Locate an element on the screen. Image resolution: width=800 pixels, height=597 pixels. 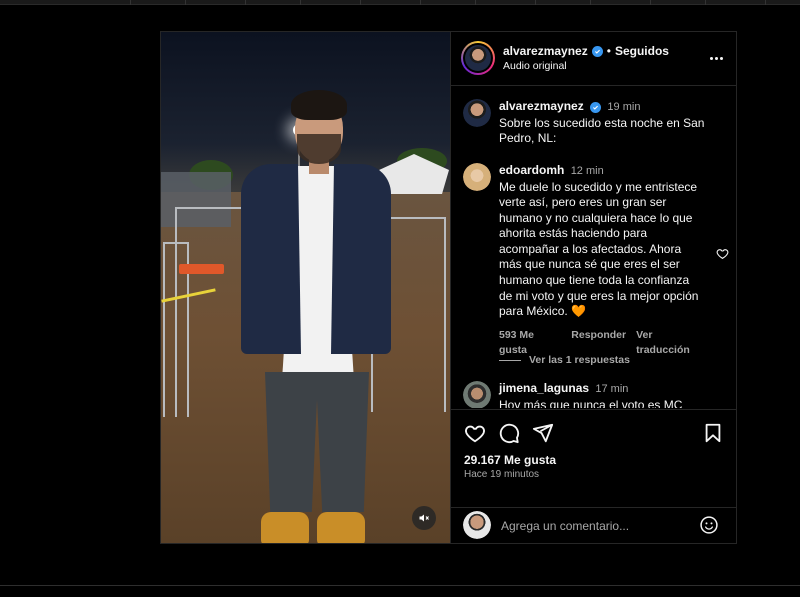
author-info: alvarezmaynez • Seguidos is located at coordinates (586, 51).